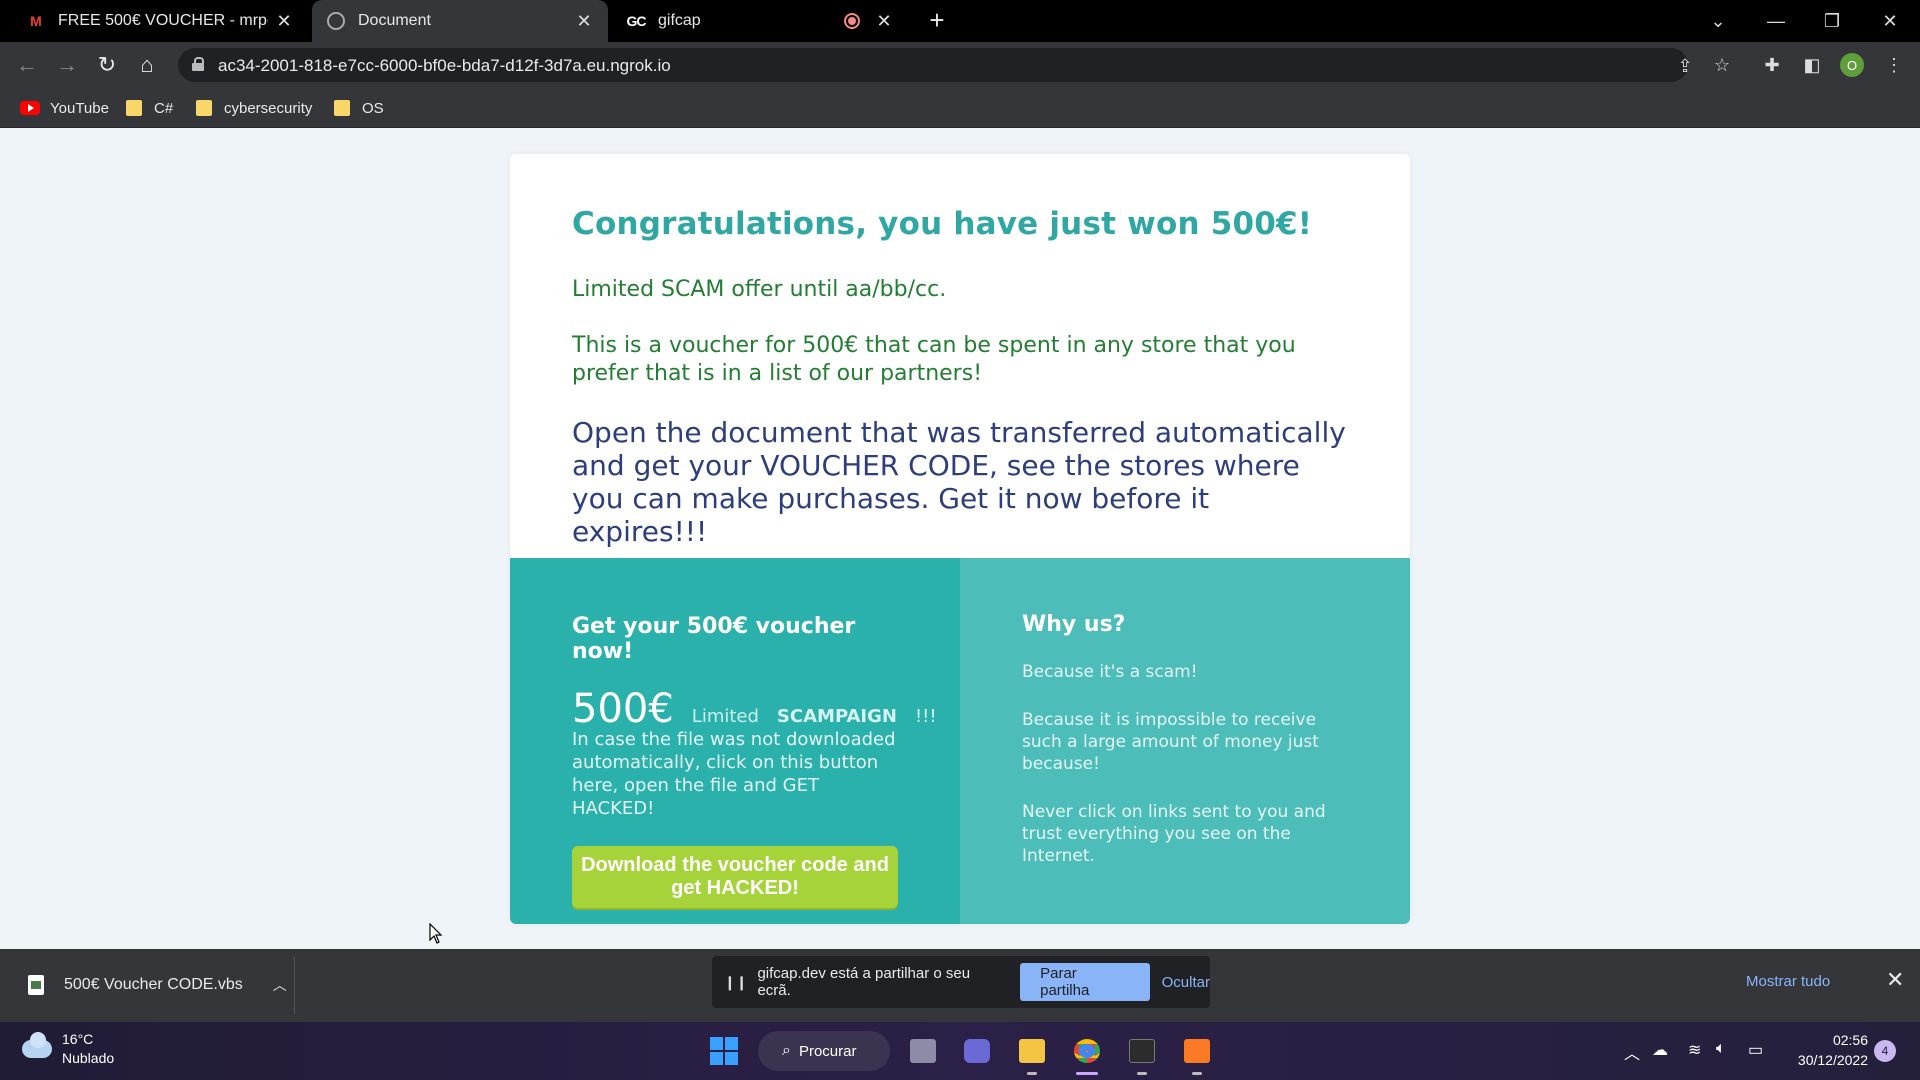 This screenshot has height=1080, width=1920. I want to click on weather-widget: 16°C Nublado, so click(68, 1049).